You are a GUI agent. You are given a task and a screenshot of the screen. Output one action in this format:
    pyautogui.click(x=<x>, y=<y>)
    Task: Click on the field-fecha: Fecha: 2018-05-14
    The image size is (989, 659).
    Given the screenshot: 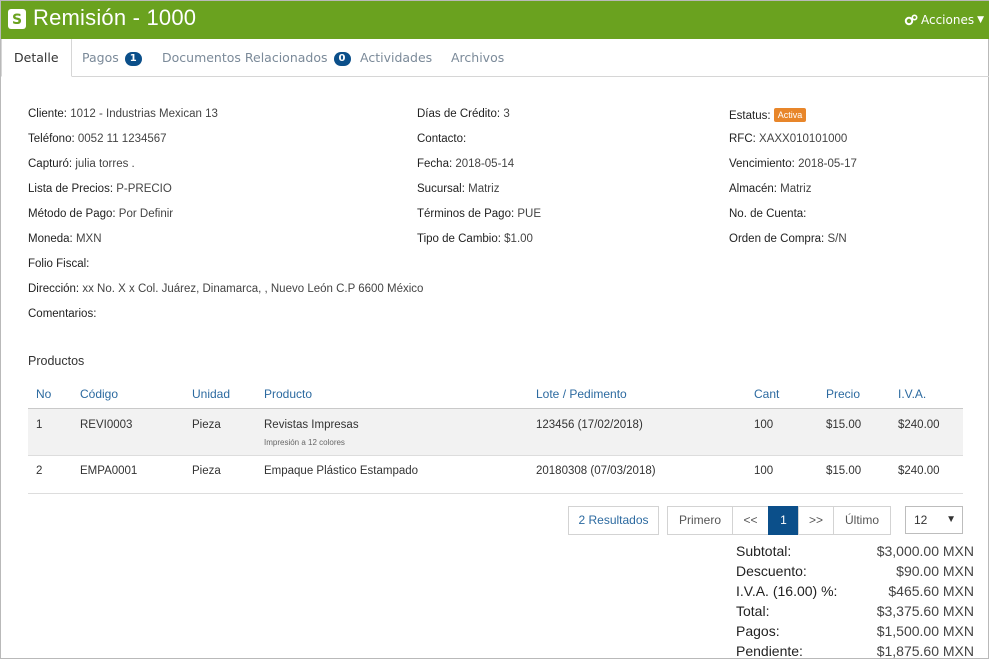 What is the action you would take?
    pyautogui.click(x=465, y=164)
    